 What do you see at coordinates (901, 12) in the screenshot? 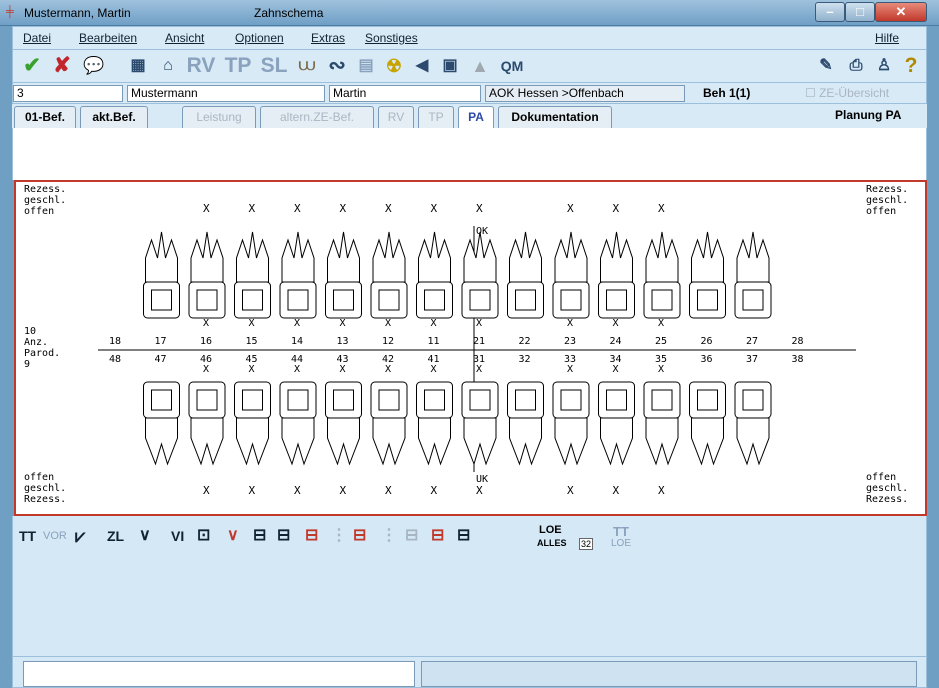
I see `close-button: ✕` at bounding box center [901, 12].